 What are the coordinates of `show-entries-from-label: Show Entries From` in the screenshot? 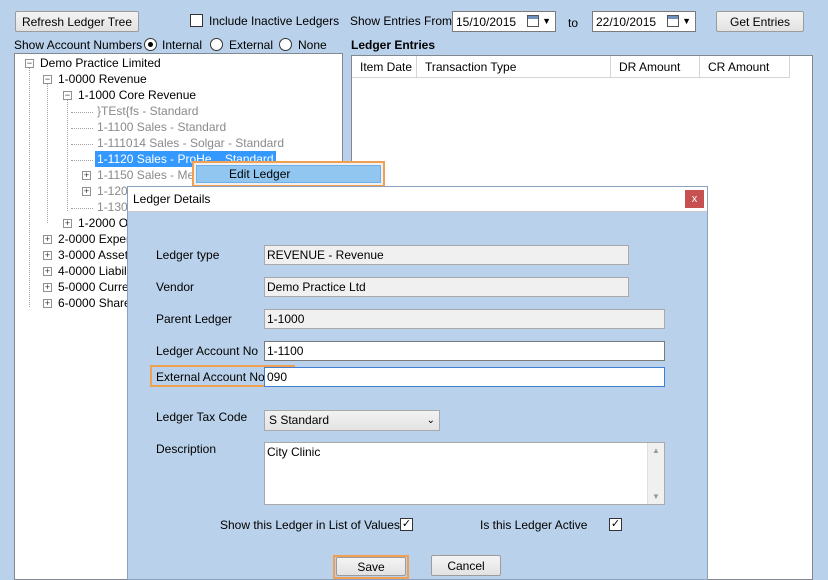 It's located at (401, 21).